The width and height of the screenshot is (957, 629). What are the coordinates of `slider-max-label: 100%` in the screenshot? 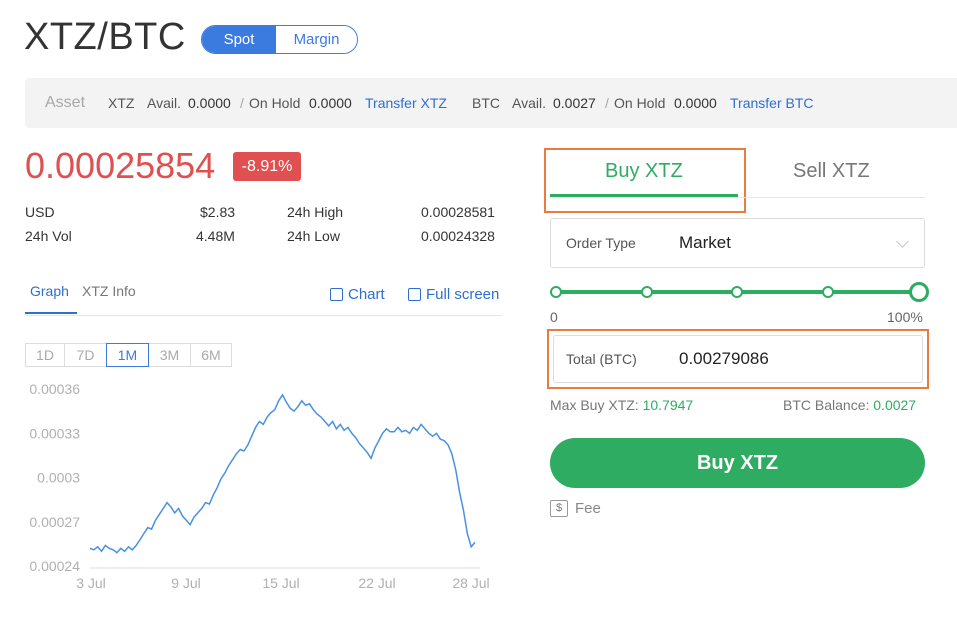 It's located at (905, 317).